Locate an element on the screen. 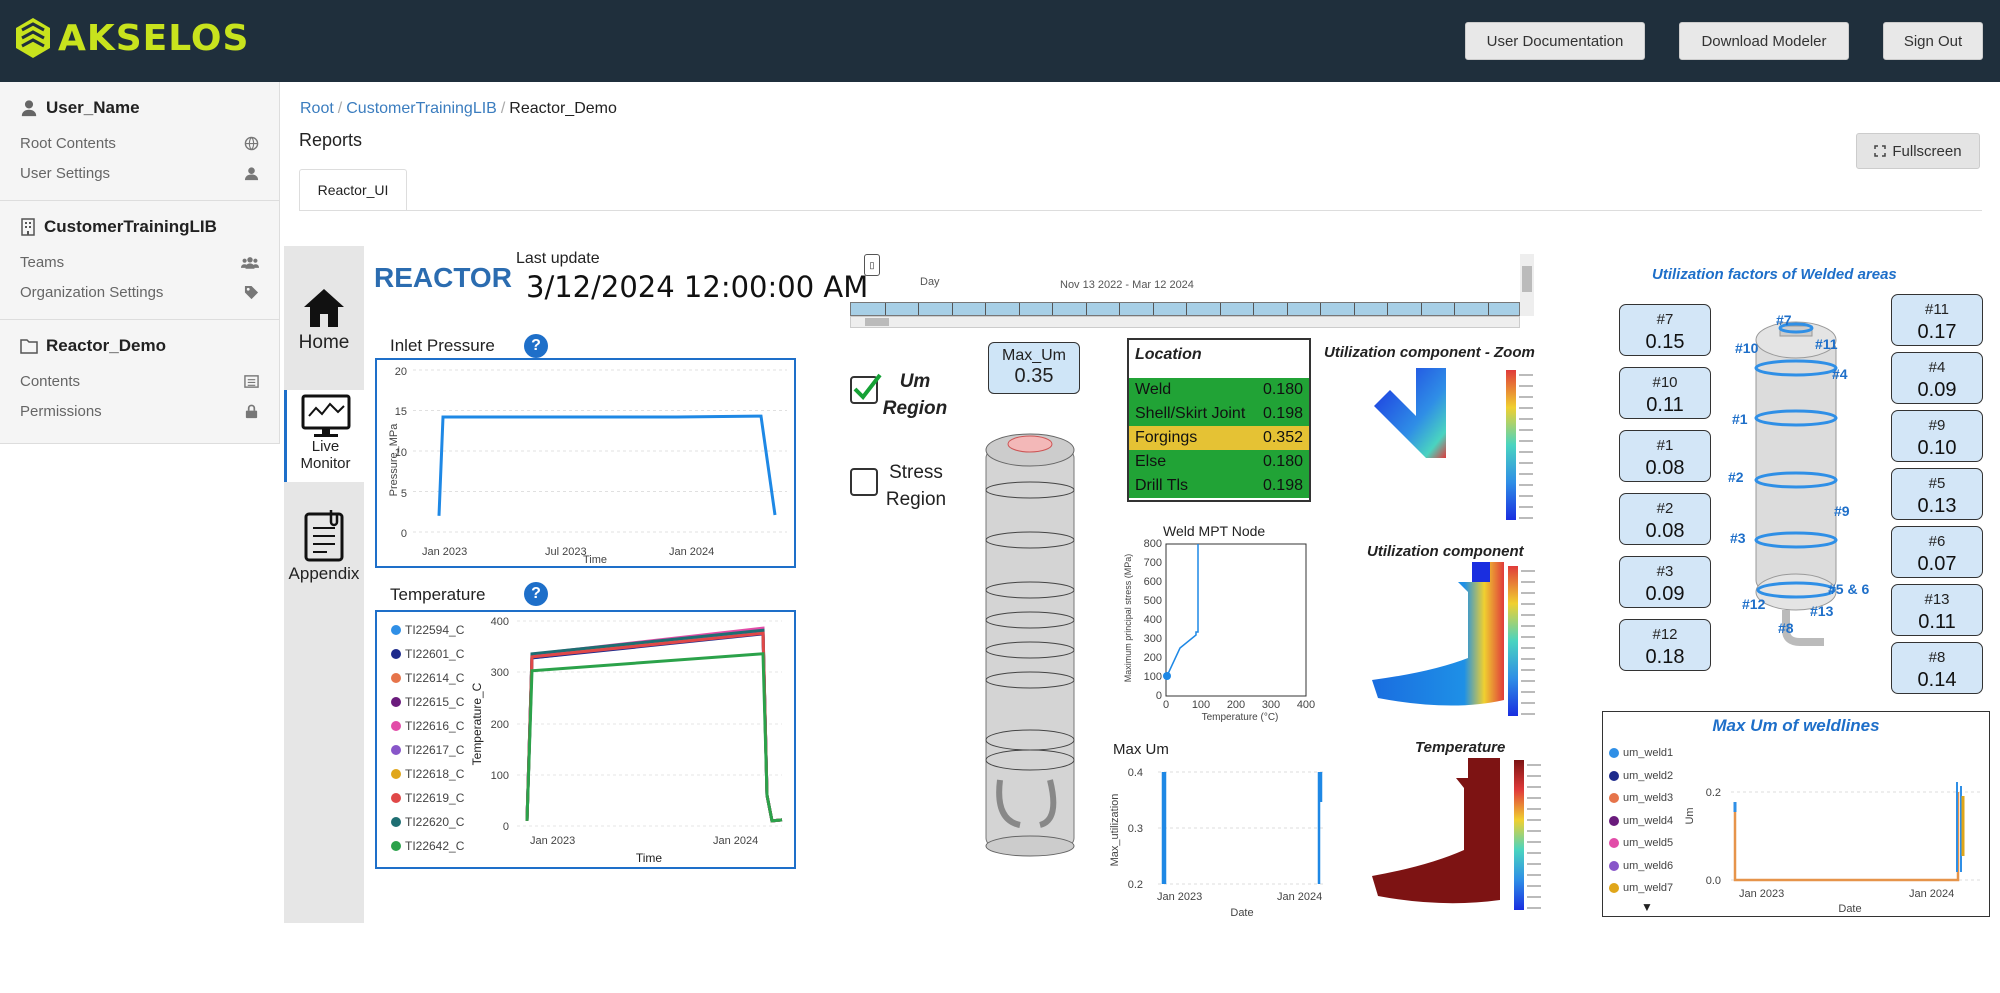  util-zoom-colorbar is located at coordinates (1526, 448).